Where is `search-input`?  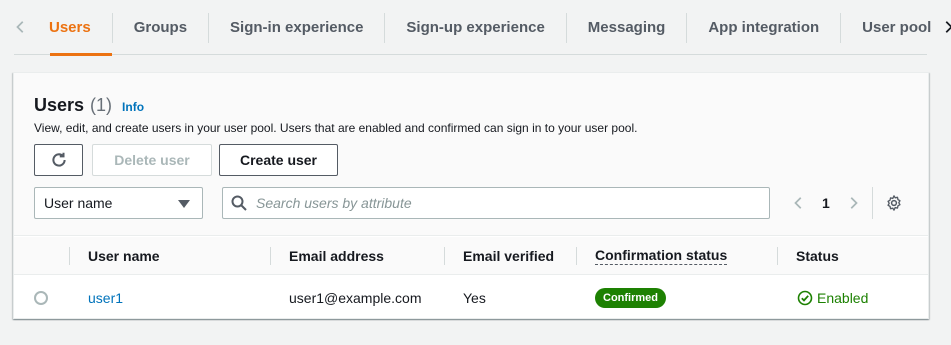 search-input is located at coordinates (506, 203).